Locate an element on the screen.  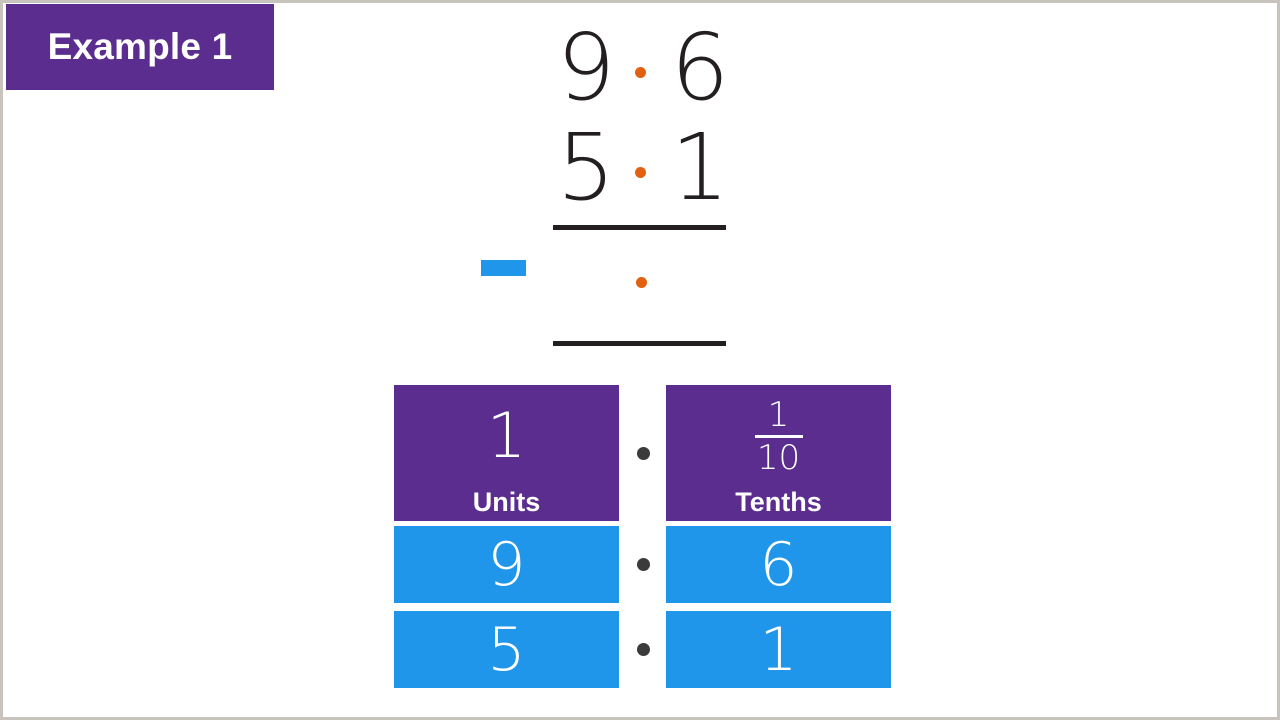
tenths-fraction: 1 10 is located at coordinates (778, 436).